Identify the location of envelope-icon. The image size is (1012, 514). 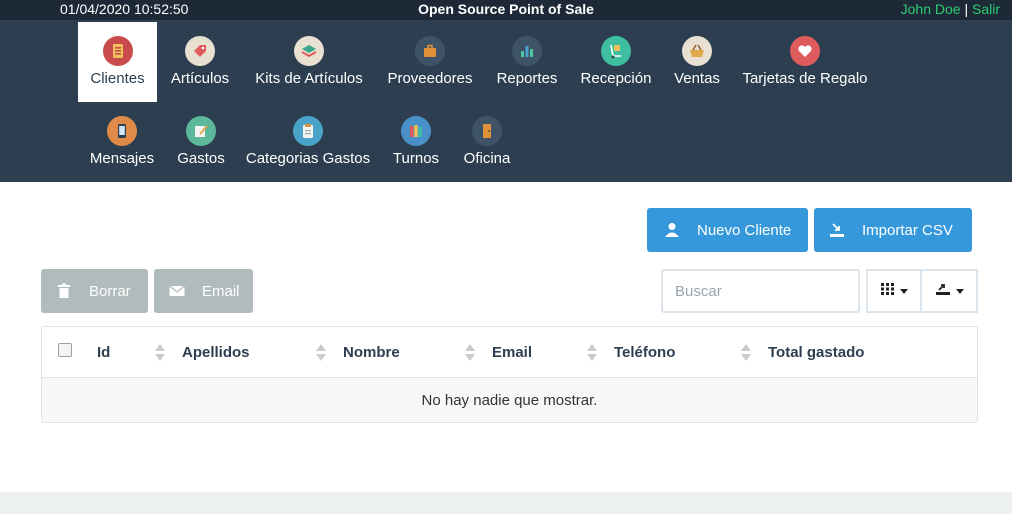
(177, 291).